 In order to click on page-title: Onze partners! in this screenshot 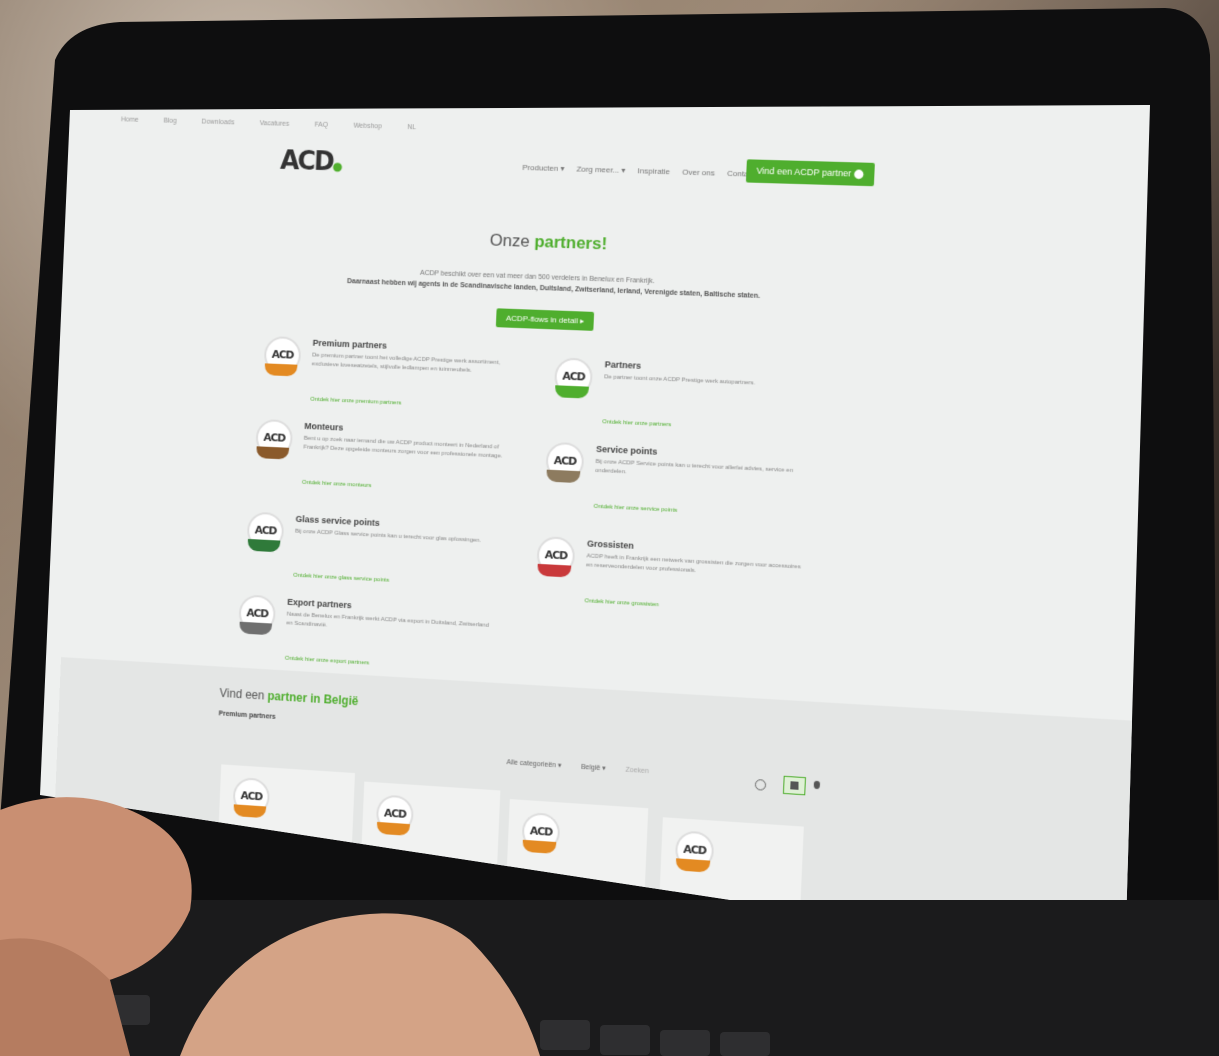, I will do `click(548, 243)`.